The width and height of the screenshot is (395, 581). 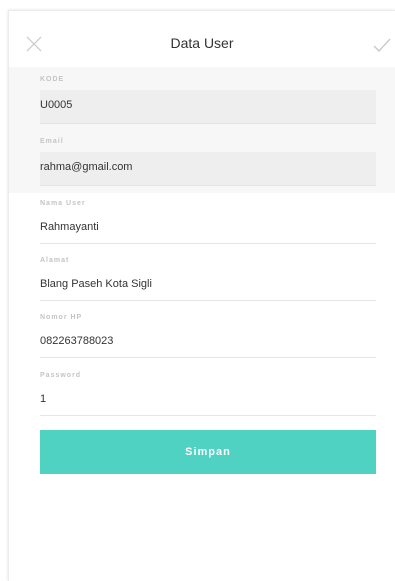 I want to click on nama-user-field: Nama User Rahmayanti, so click(x=208, y=221).